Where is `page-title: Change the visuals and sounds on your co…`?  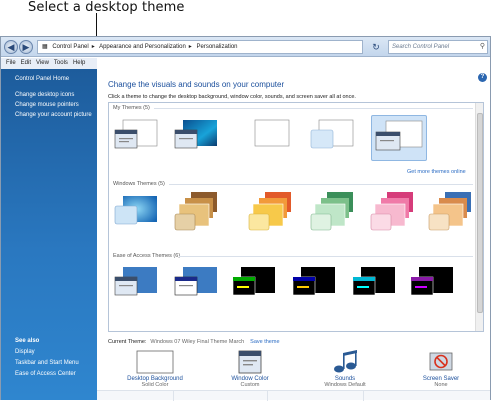 page-title: Change the visuals and sounds on your co… is located at coordinates (196, 84).